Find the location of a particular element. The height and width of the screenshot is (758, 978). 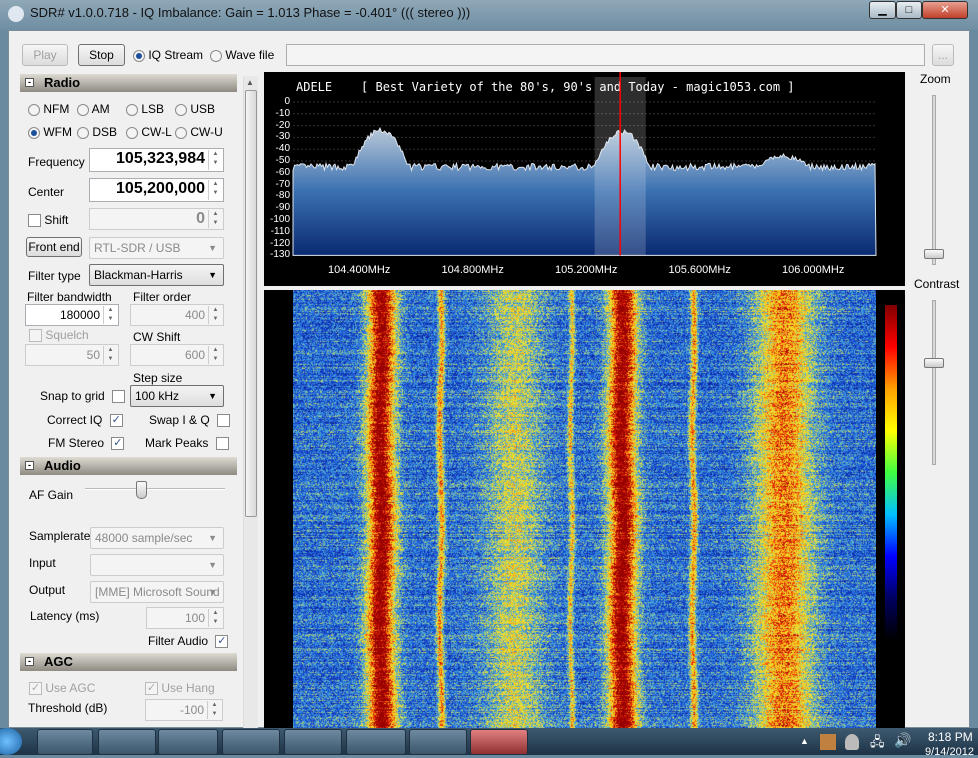

network-warning-icon is located at coordinates (828, 742).